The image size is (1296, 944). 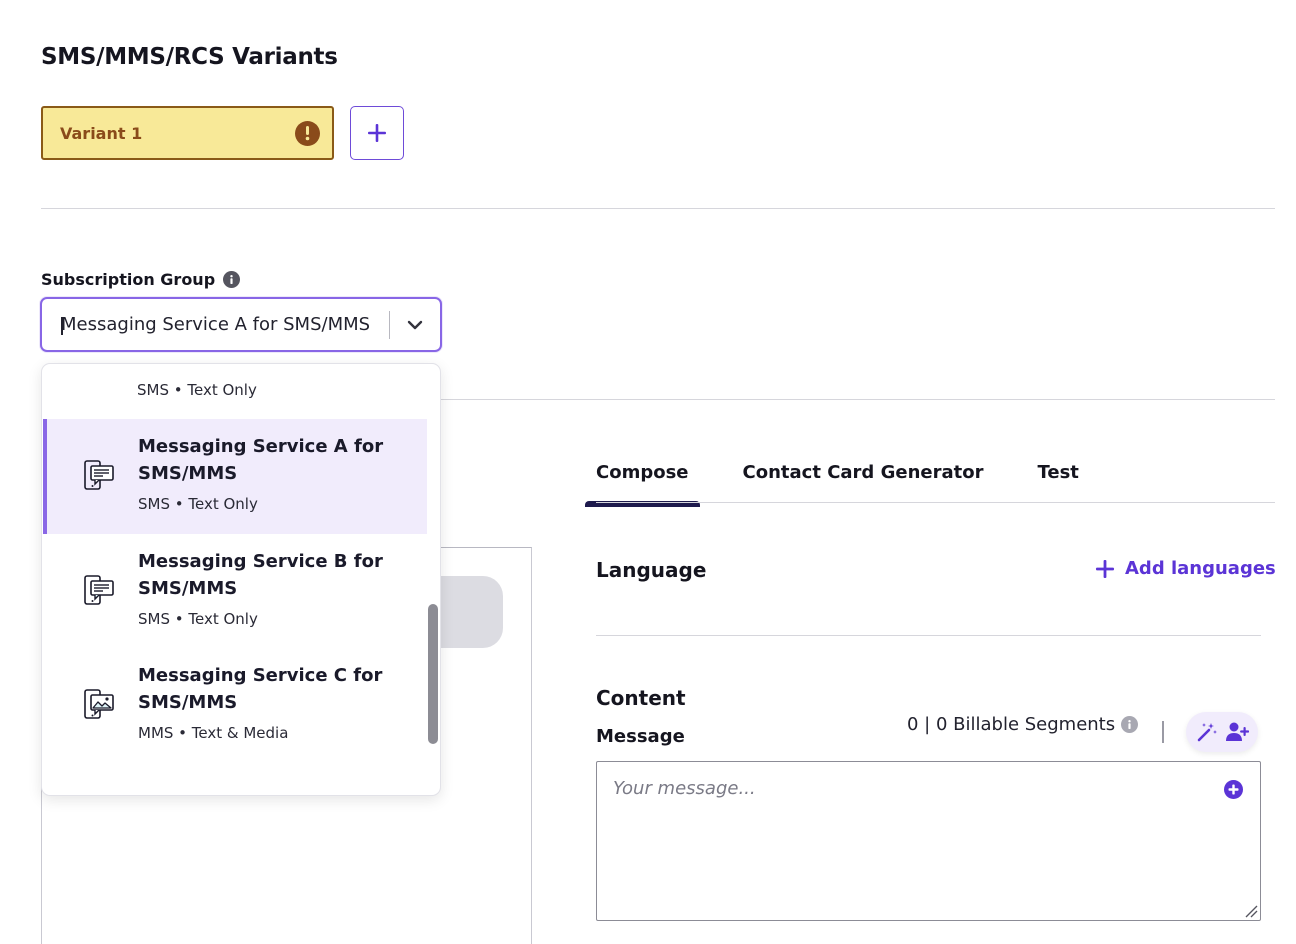 I want to click on language-divider, so click(x=928, y=635).